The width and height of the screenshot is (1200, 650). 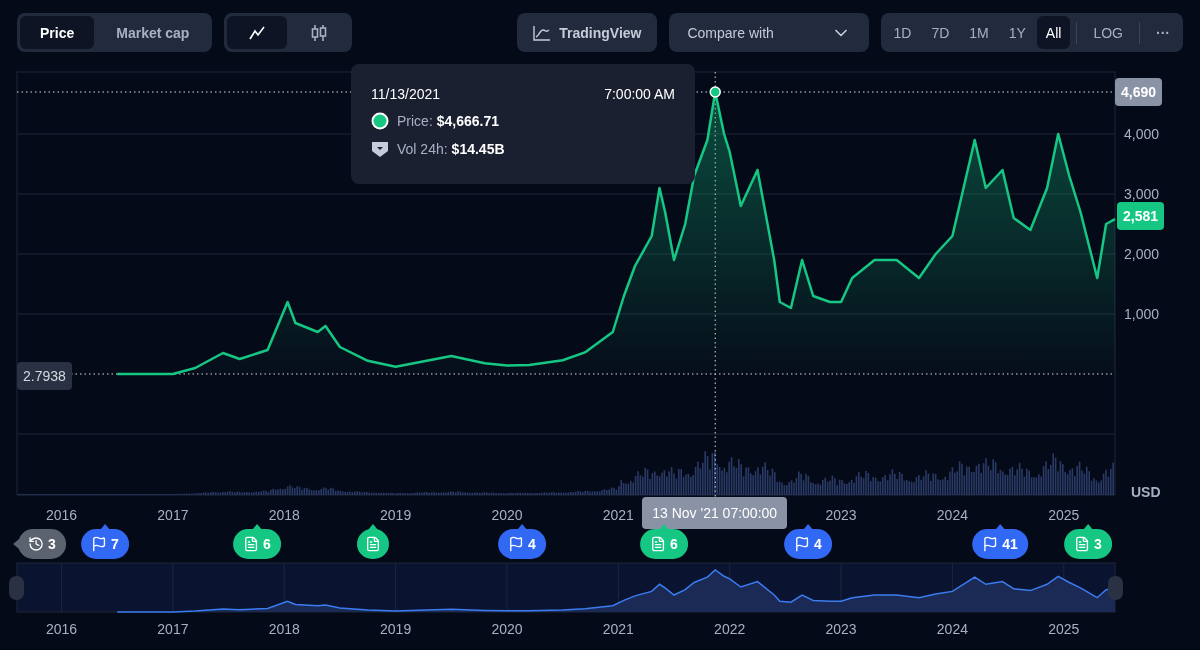 What do you see at coordinates (1142, 194) in the screenshot?
I see `y-tick-label: 3,000` at bounding box center [1142, 194].